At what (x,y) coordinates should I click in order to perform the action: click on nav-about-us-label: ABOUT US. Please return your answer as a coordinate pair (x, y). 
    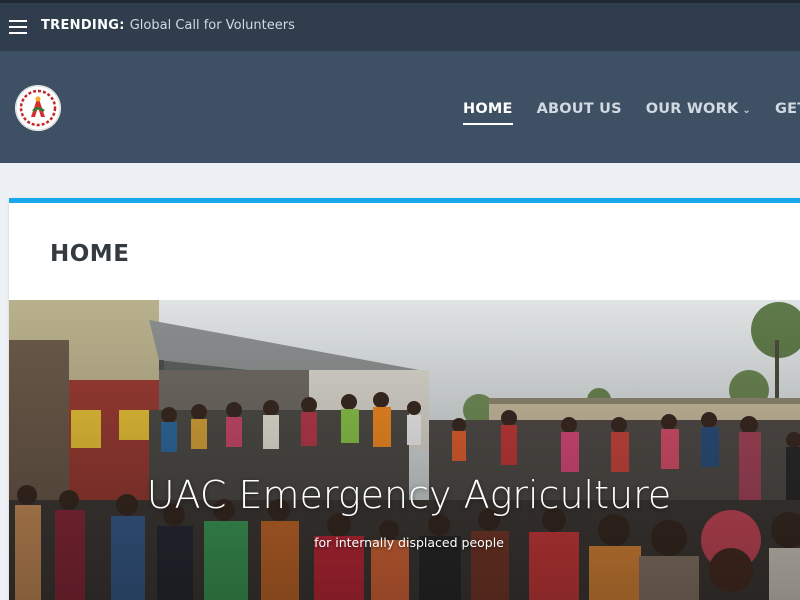
    Looking at the image, I should click on (579, 109).